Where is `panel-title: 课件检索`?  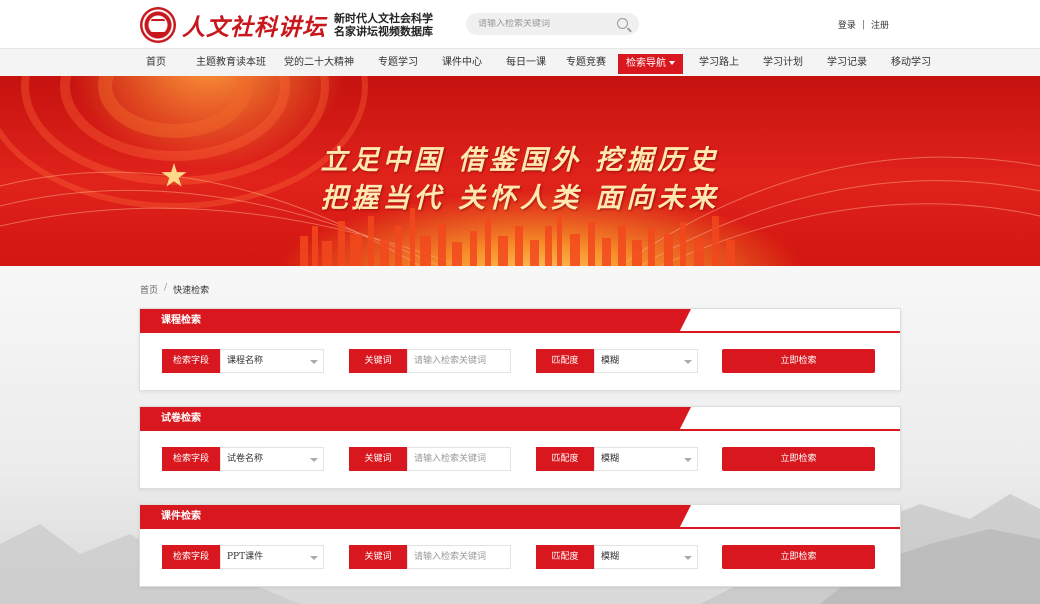
panel-title: 课件检索 is located at coordinates (415, 517).